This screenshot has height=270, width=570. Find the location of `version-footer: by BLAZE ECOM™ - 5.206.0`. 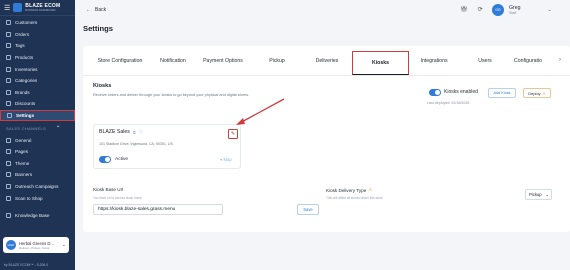

version-footer: by BLAZE ECOM™ - 5.206.0 is located at coordinates (26, 265).